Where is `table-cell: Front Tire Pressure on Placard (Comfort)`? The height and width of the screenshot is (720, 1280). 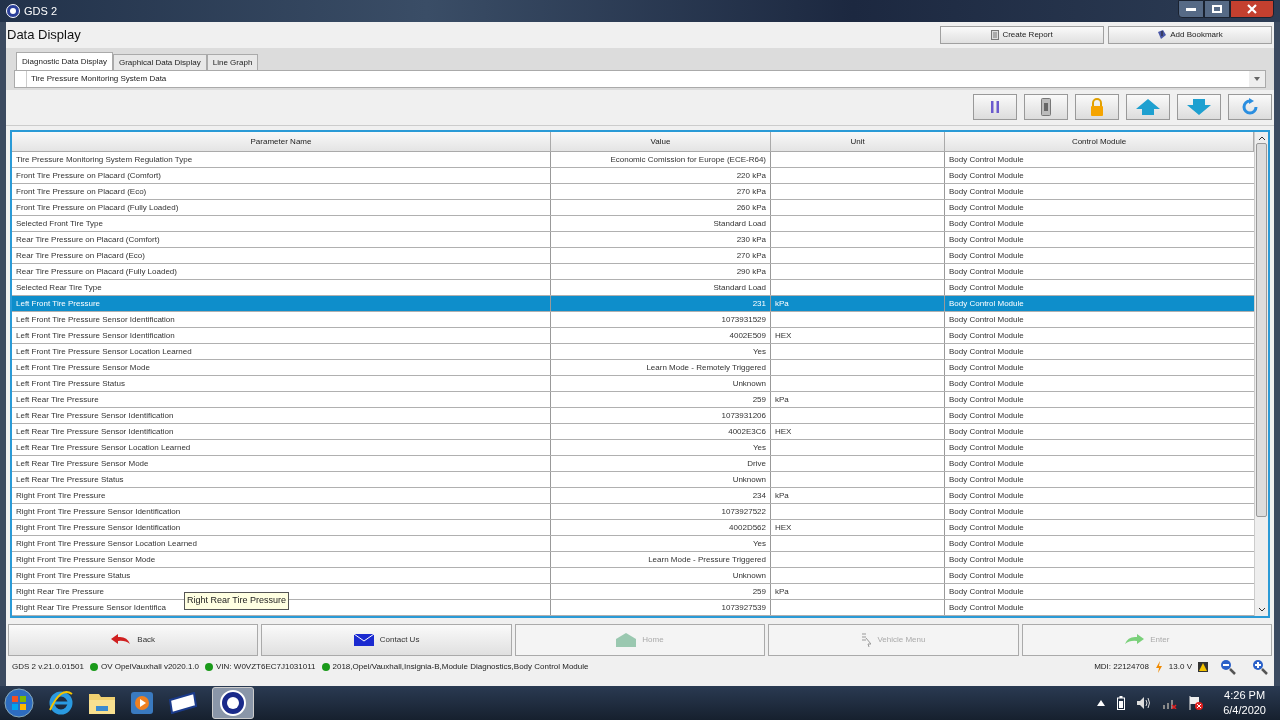 table-cell: Front Tire Pressure on Placard (Comfort) is located at coordinates (281, 175).